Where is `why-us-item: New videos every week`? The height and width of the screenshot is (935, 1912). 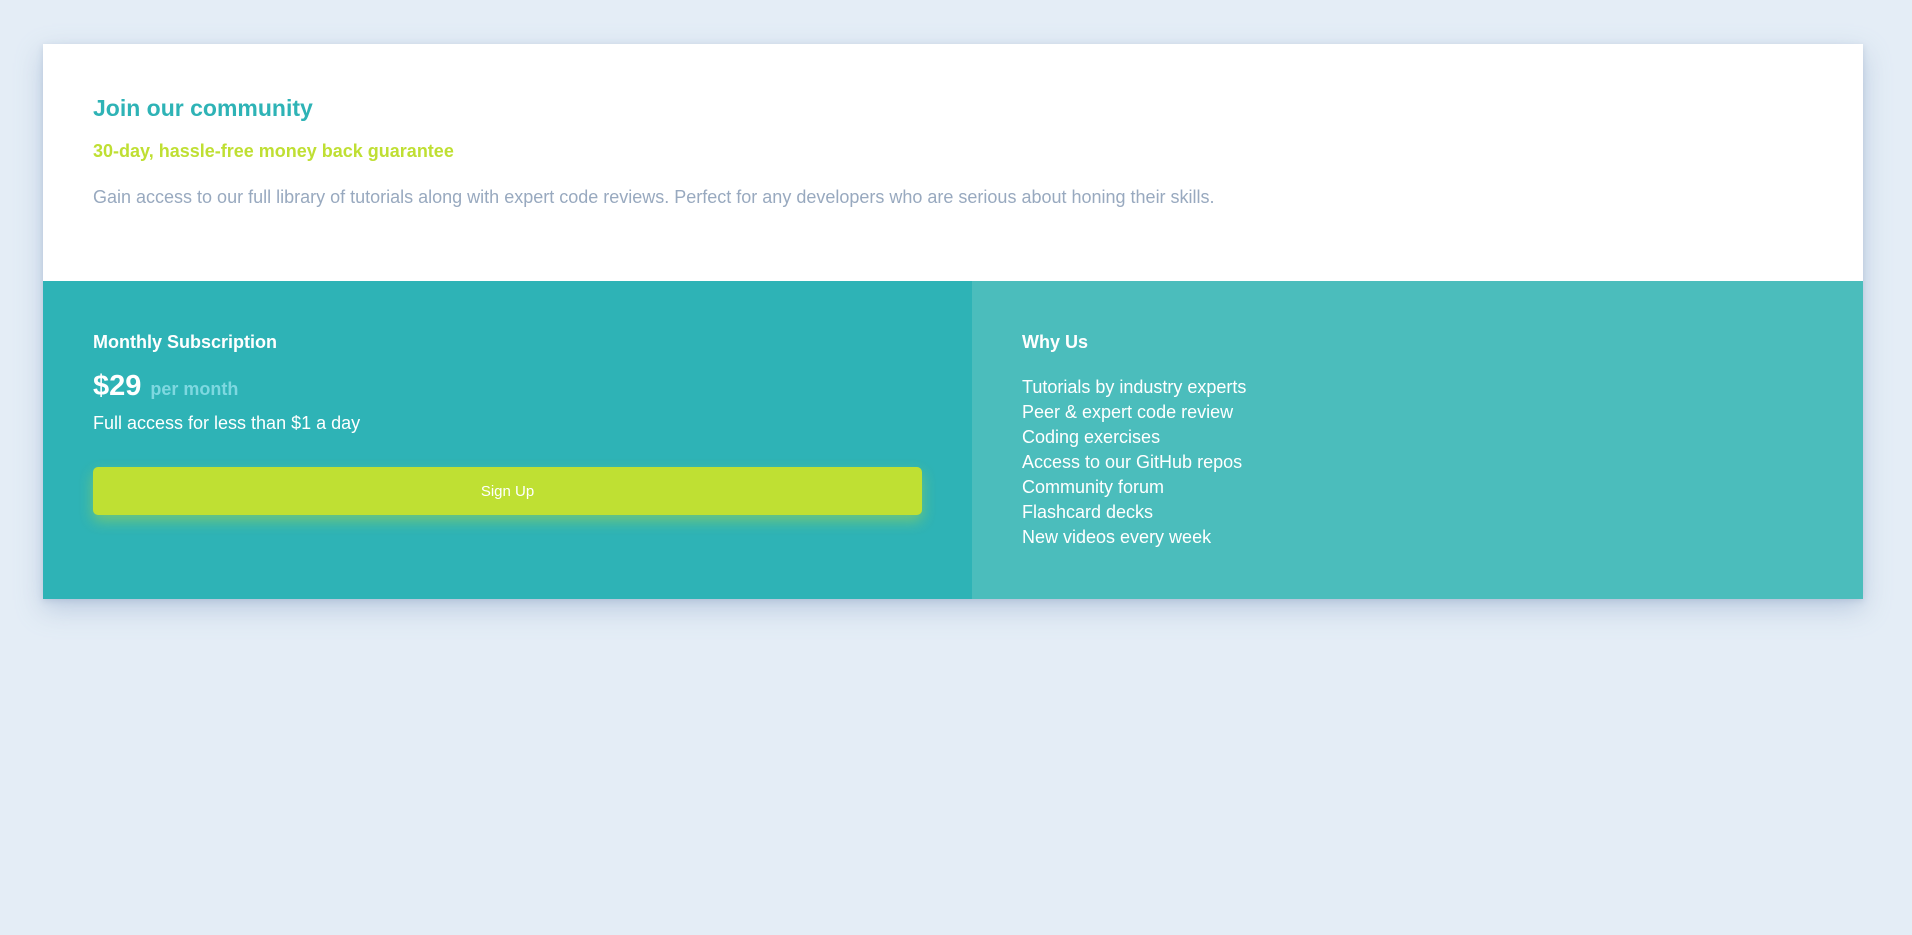 why-us-item: New videos every week is located at coordinates (1117, 537).